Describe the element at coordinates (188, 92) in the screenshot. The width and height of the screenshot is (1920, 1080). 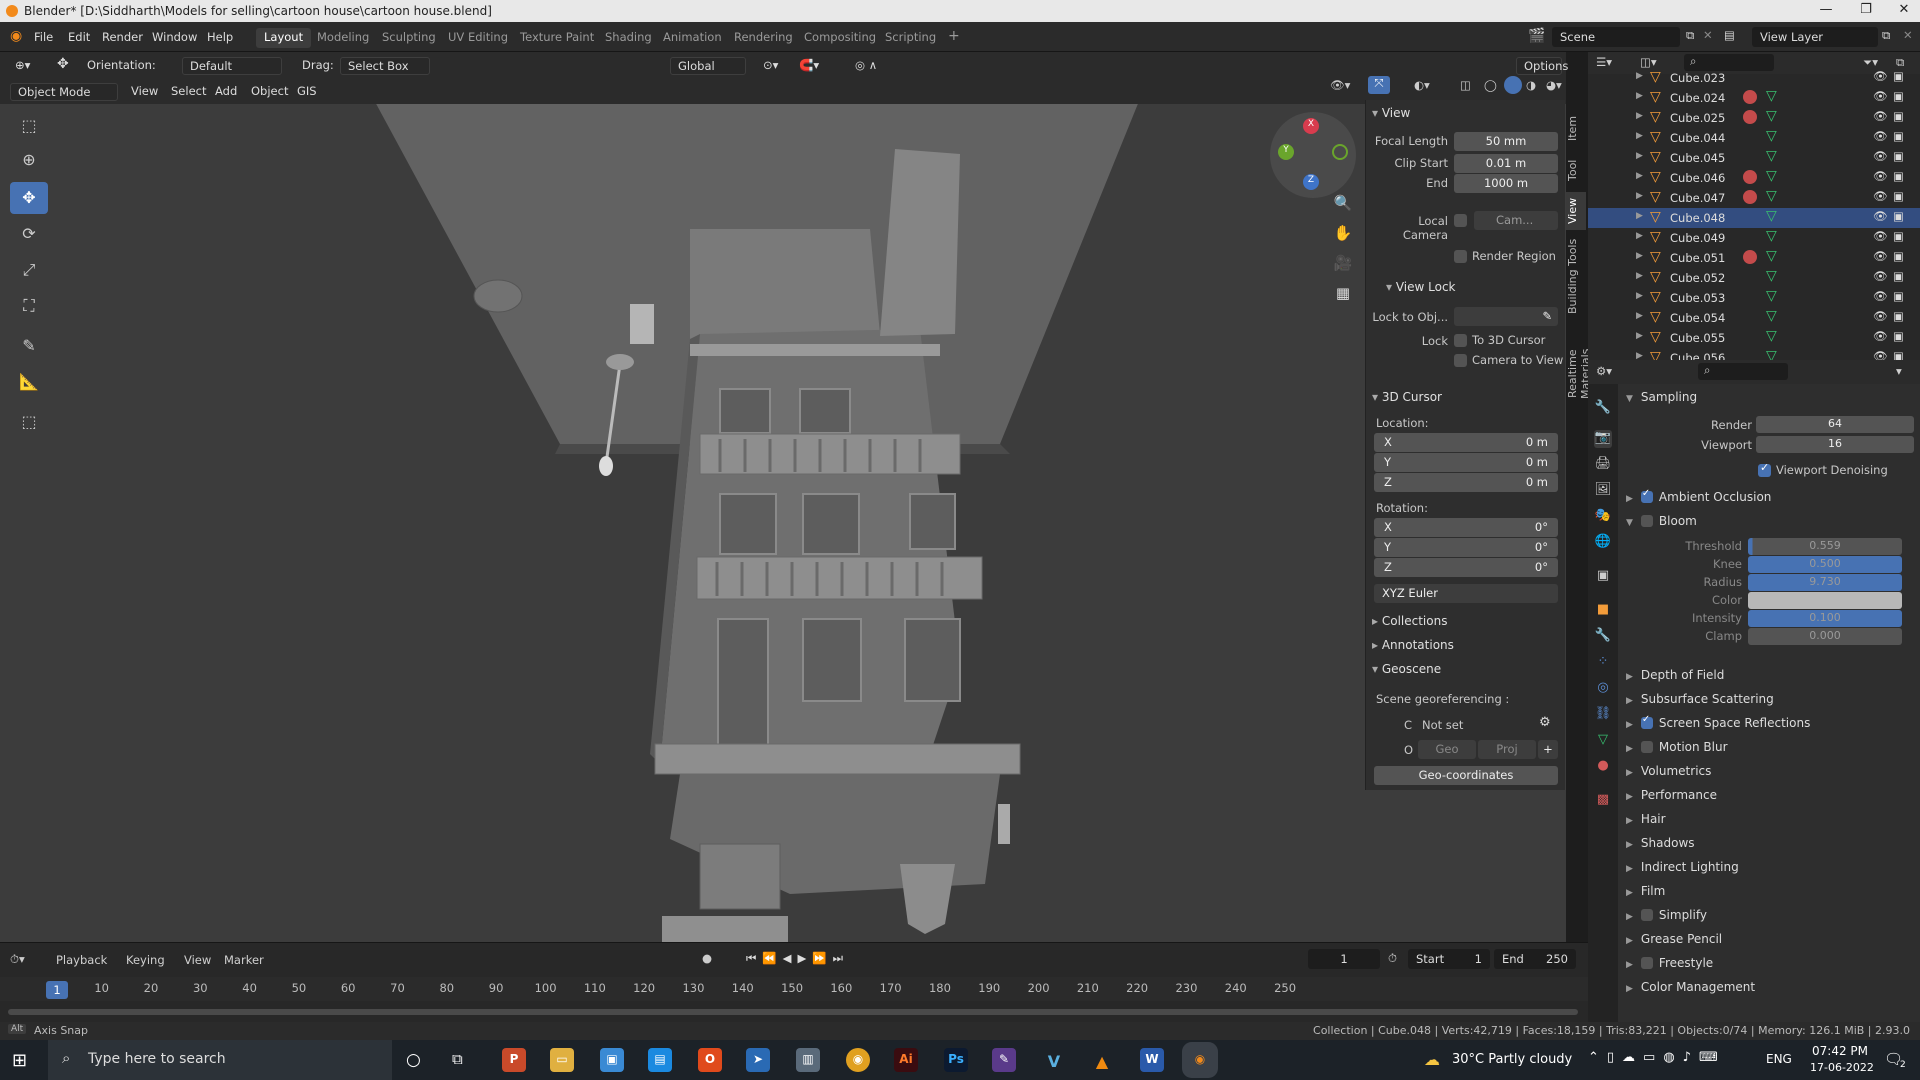
I see `menu-select: Select` at that location.